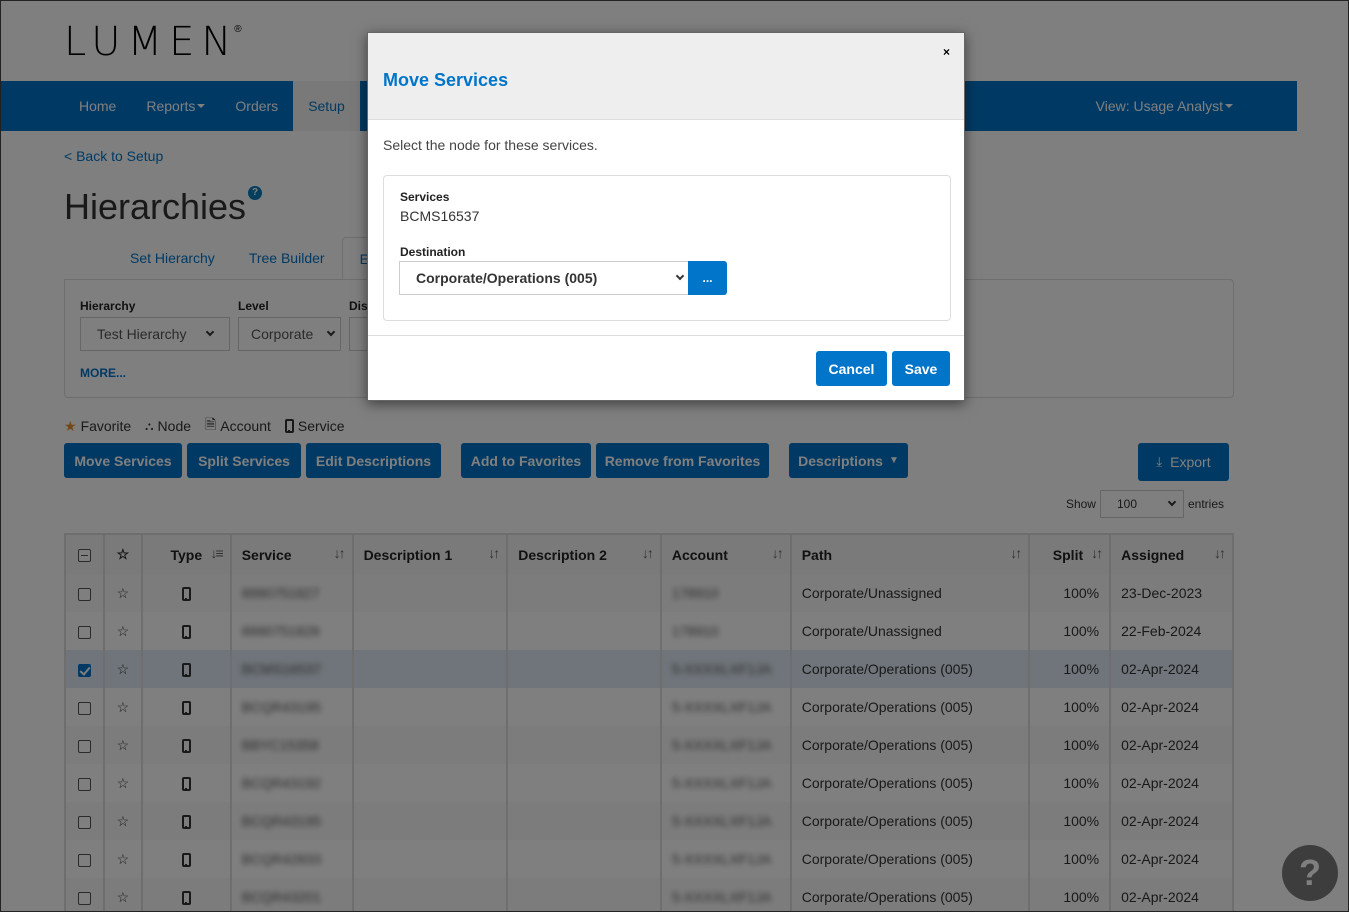  I want to click on modal-title: Move Services, so click(446, 80).